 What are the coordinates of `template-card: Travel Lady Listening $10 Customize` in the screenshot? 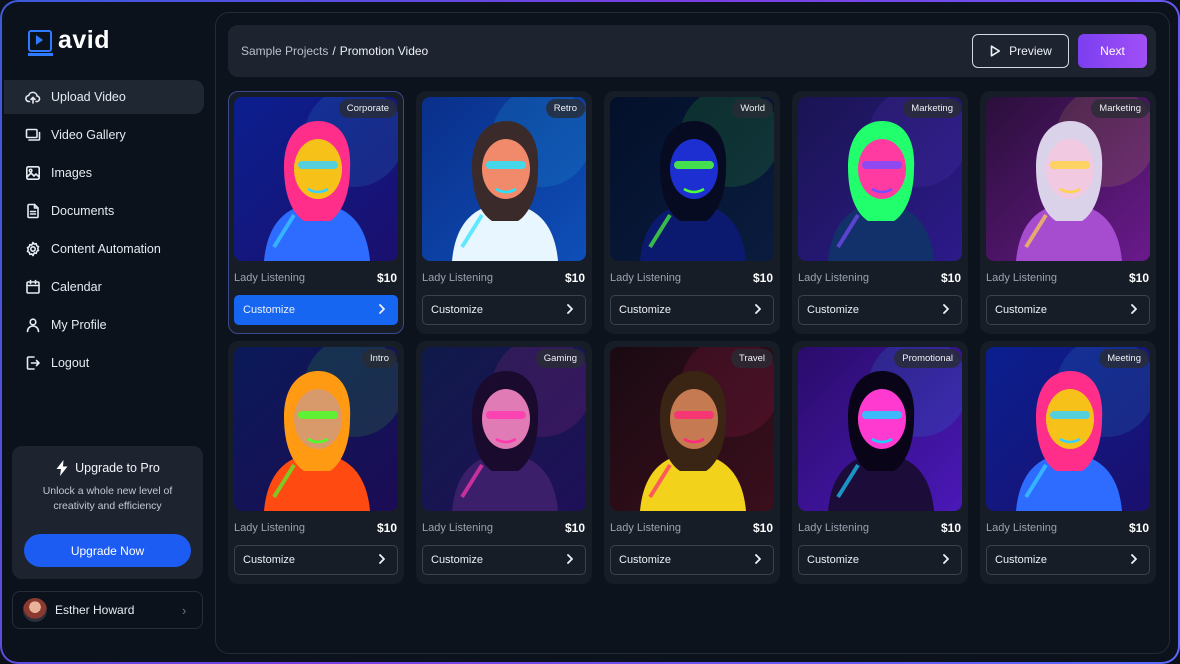 It's located at (692, 462).